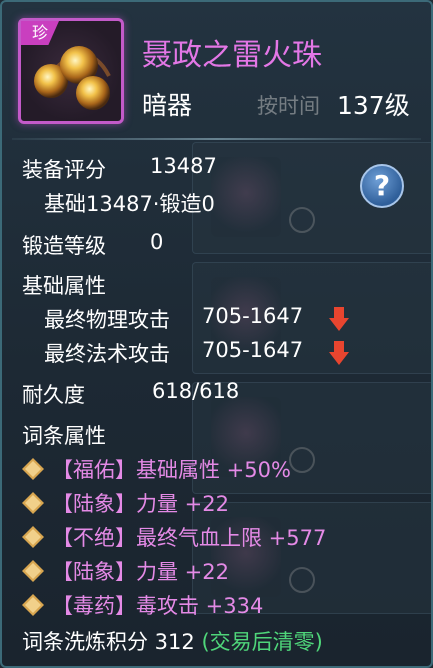  I want to click on forge-level-label: 锻造等级, so click(64, 246).